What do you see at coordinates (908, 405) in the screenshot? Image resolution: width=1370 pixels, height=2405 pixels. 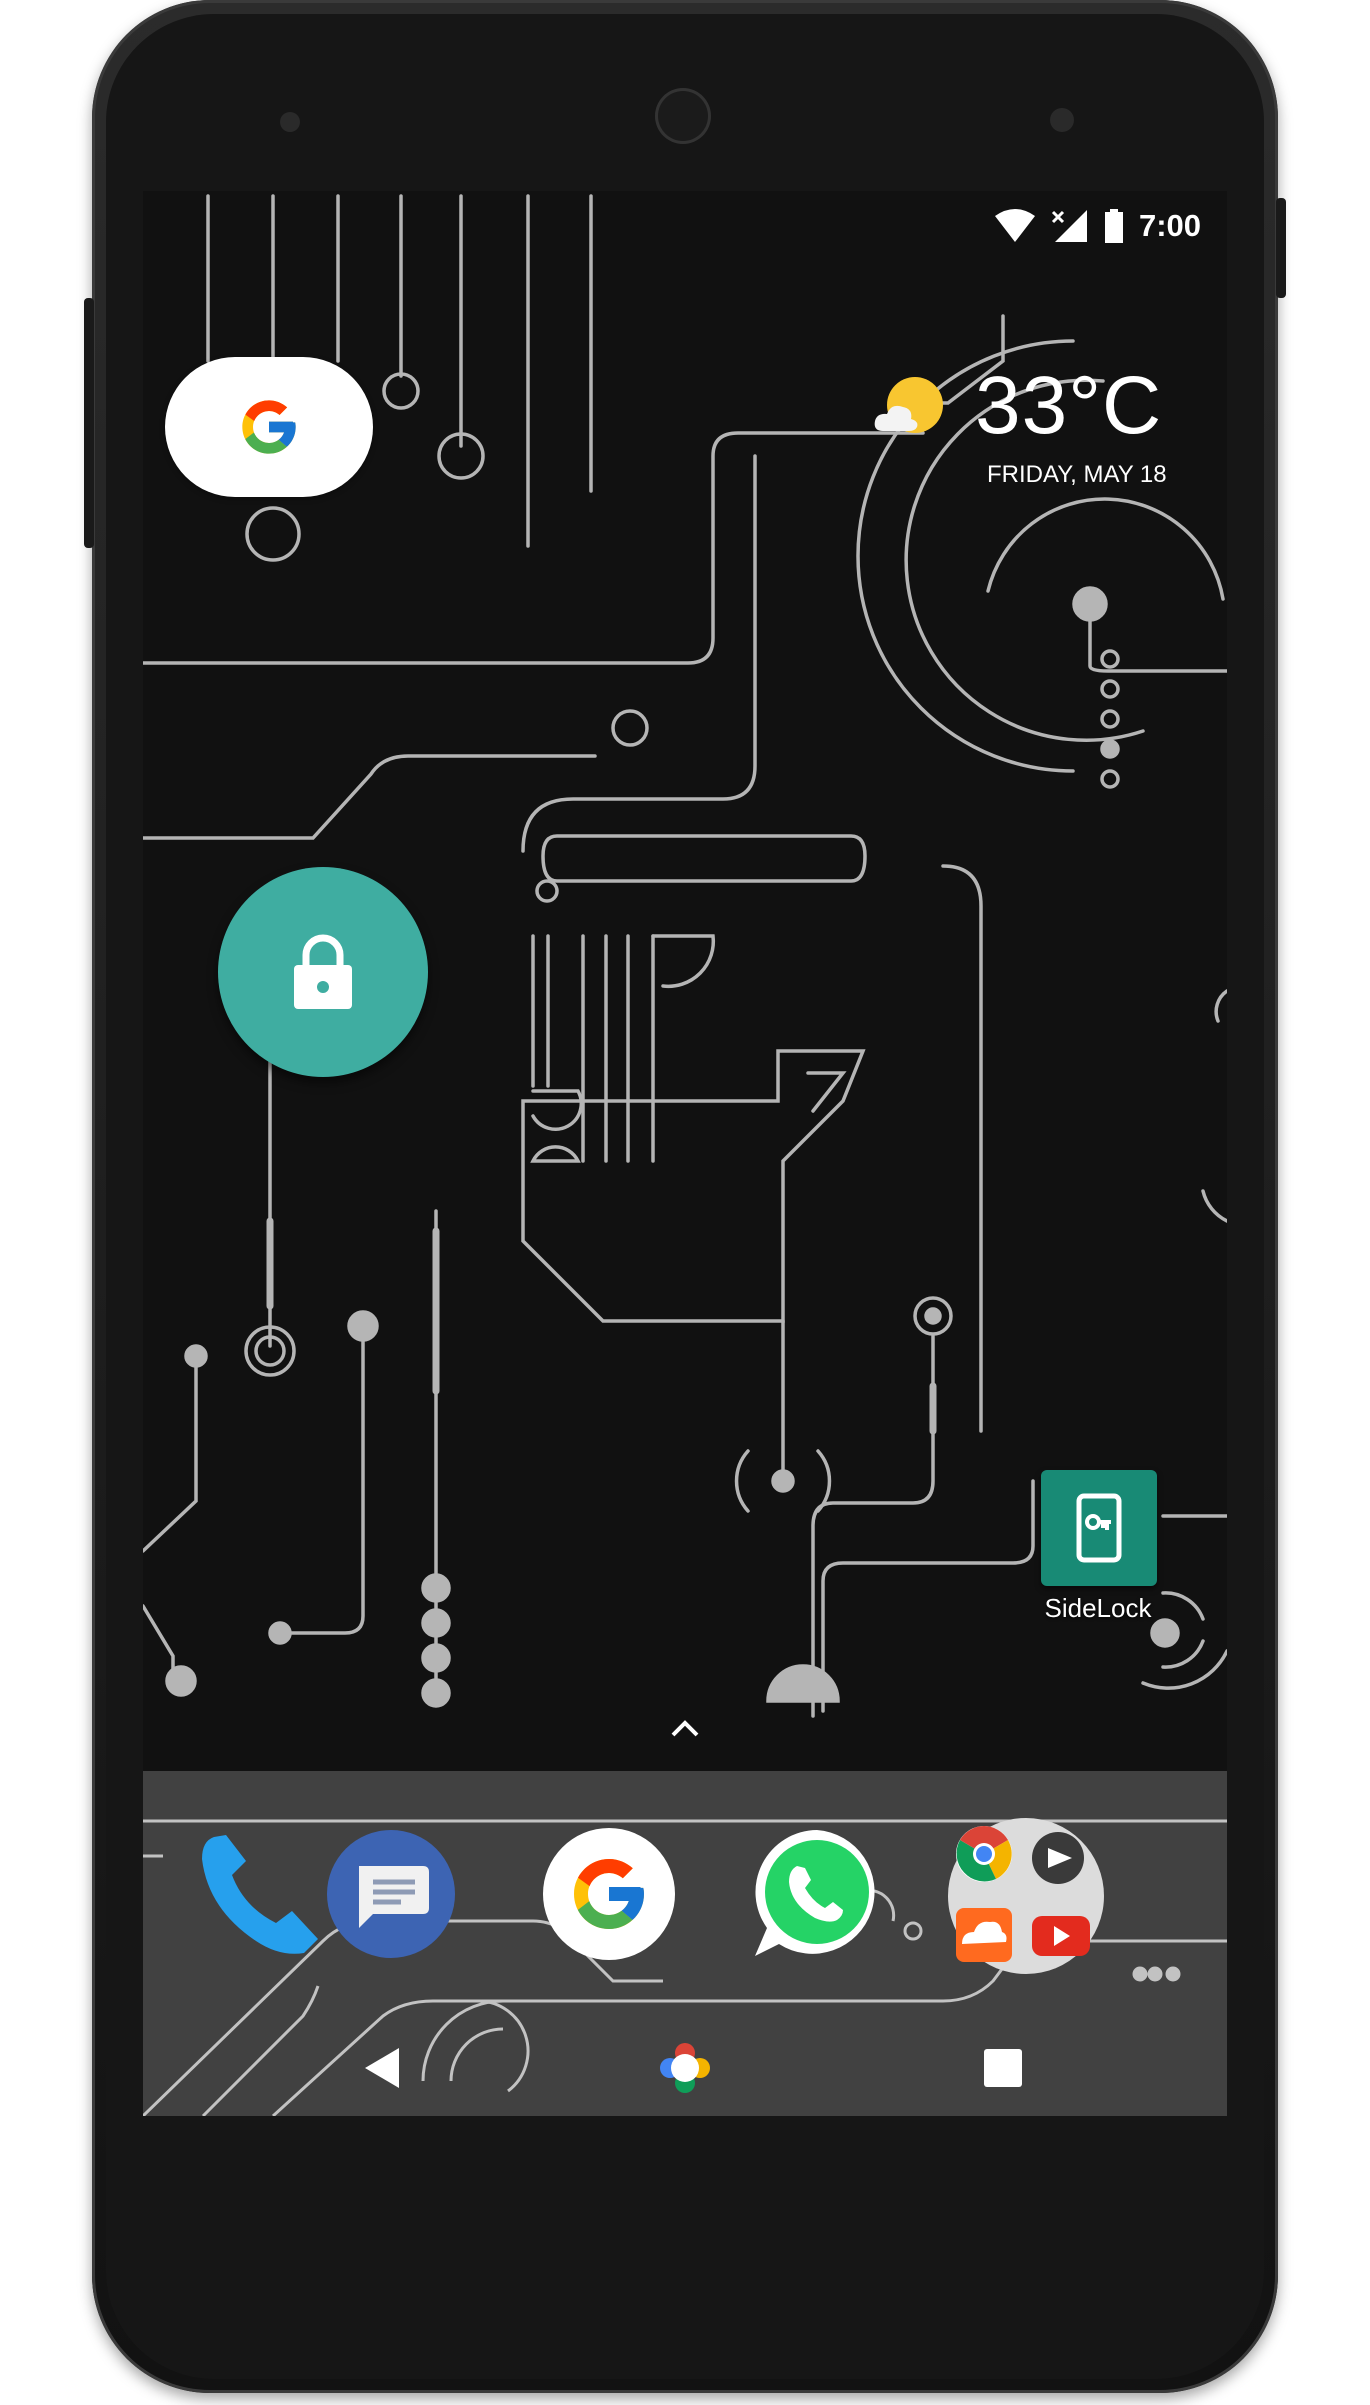 I see `partly-cloudy-icon` at bounding box center [908, 405].